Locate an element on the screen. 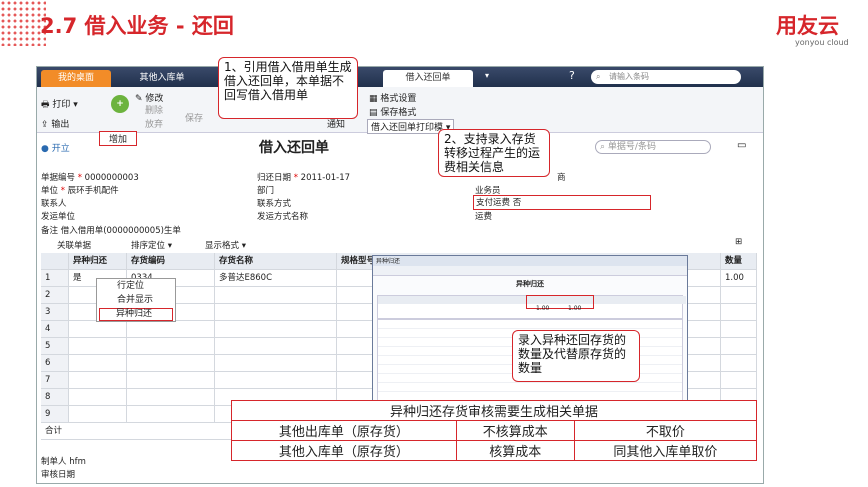 The height and width of the screenshot is (487, 868). delete-button: 删除 is located at coordinates (154, 109).